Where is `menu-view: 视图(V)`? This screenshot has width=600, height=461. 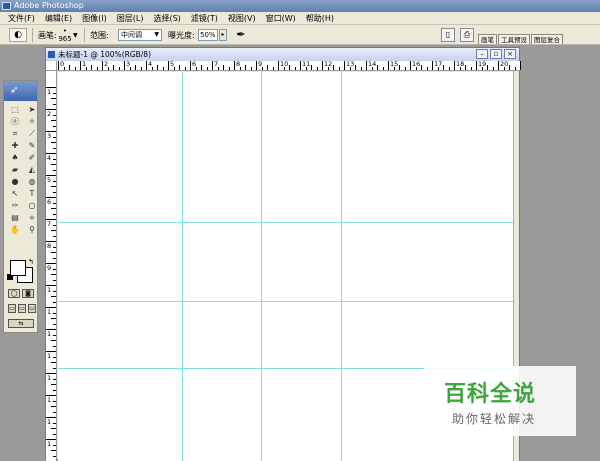 menu-view: 视图(V) is located at coordinates (242, 18).